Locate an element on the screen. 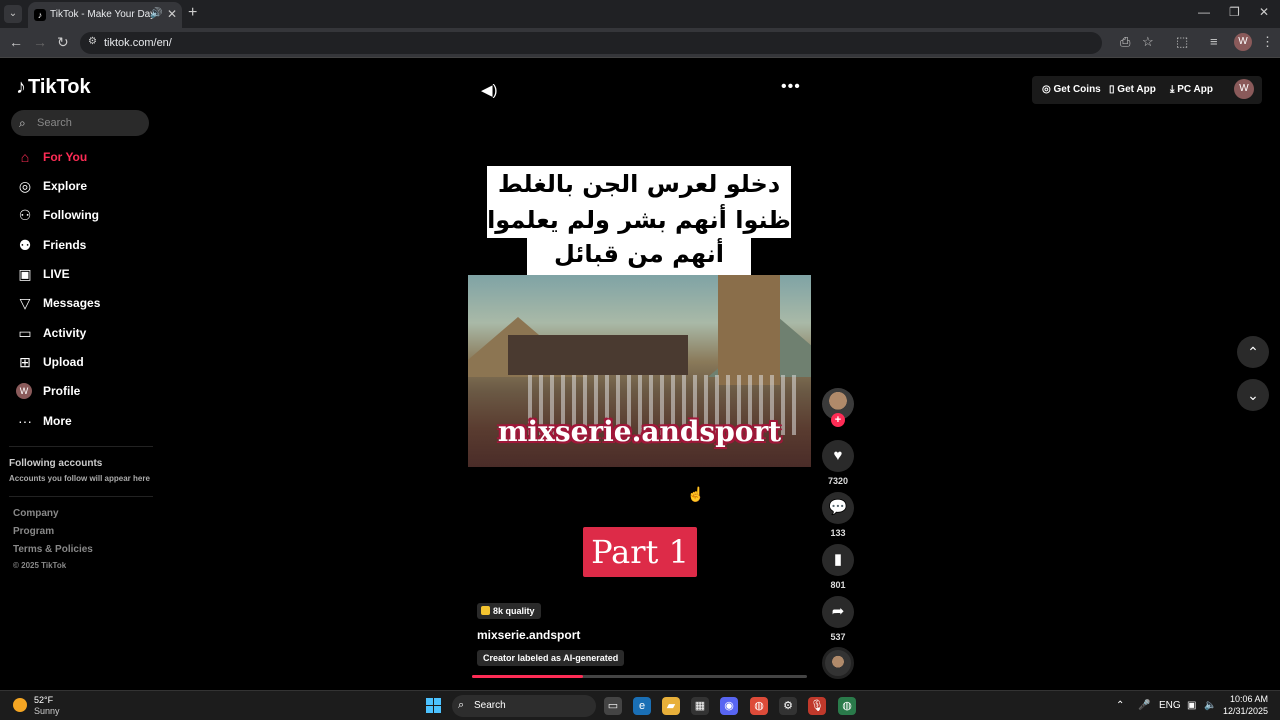 Image resolution: width=1280 pixels, height=720 pixels. sidebar-item-label: Upload is located at coordinates (63, 362).